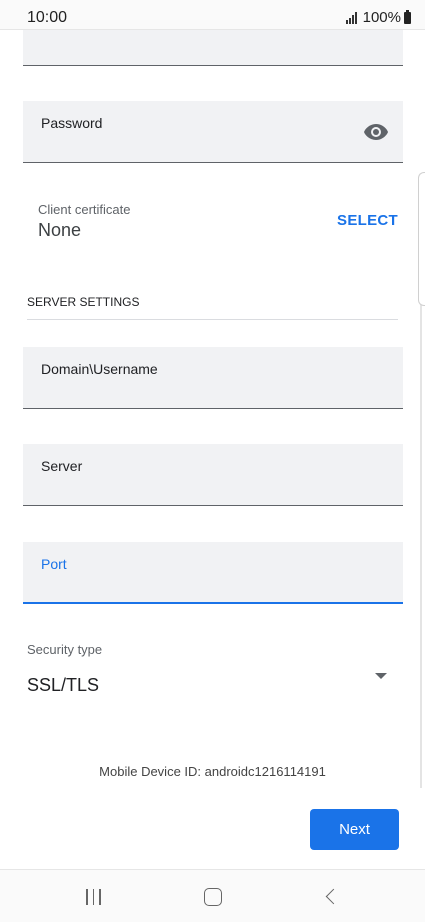 The height and width of the screenshot is (922, 425). I want to click on domain-username-field: Domain\Username, so click(213, 378).